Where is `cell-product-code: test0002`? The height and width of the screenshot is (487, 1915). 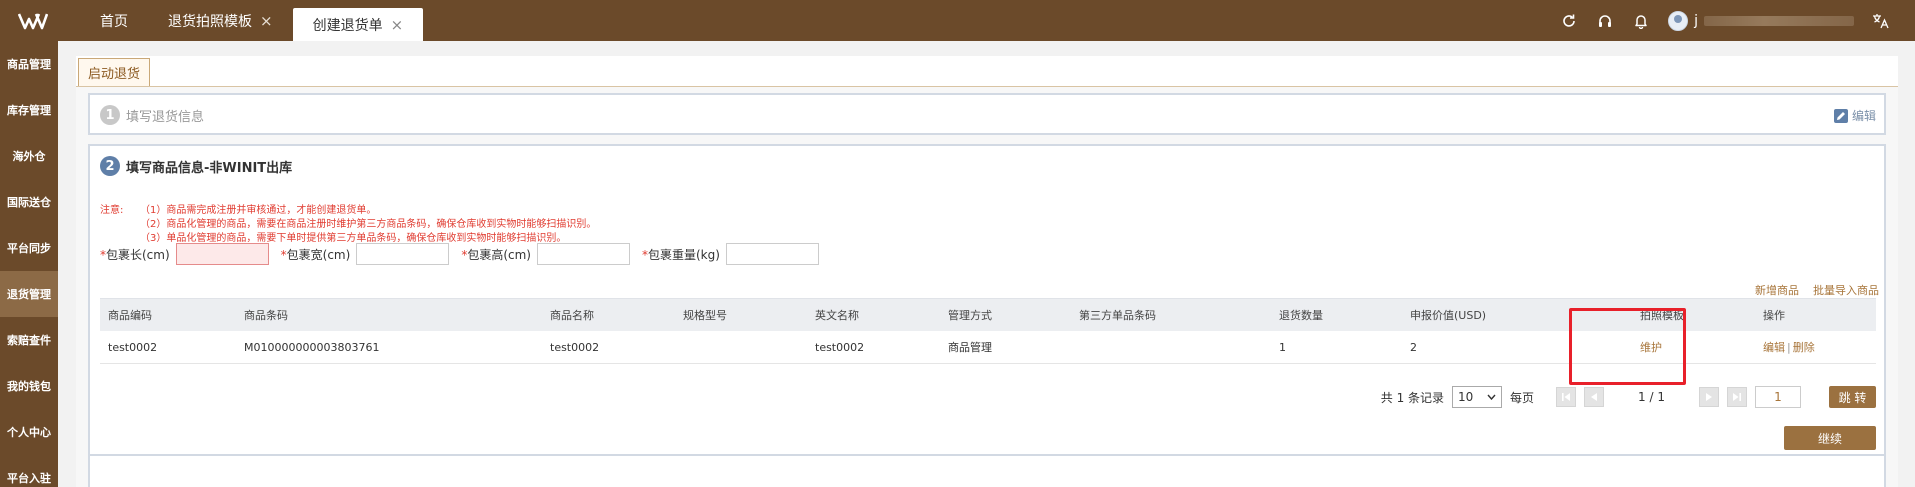 cell-product-code: test0002 is located at coordinates (133, 347).